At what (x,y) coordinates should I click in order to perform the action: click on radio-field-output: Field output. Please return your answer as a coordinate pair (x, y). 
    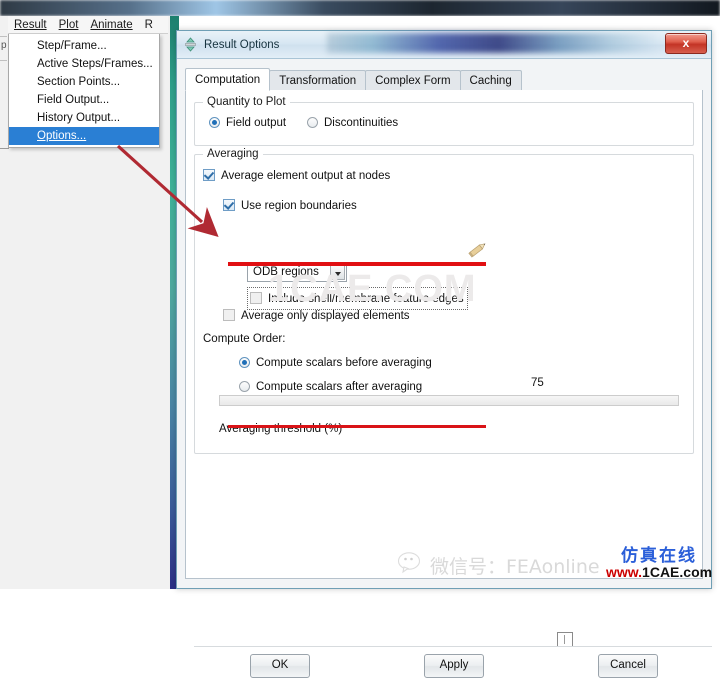
    Looking at the image, I should click on (247, 123).